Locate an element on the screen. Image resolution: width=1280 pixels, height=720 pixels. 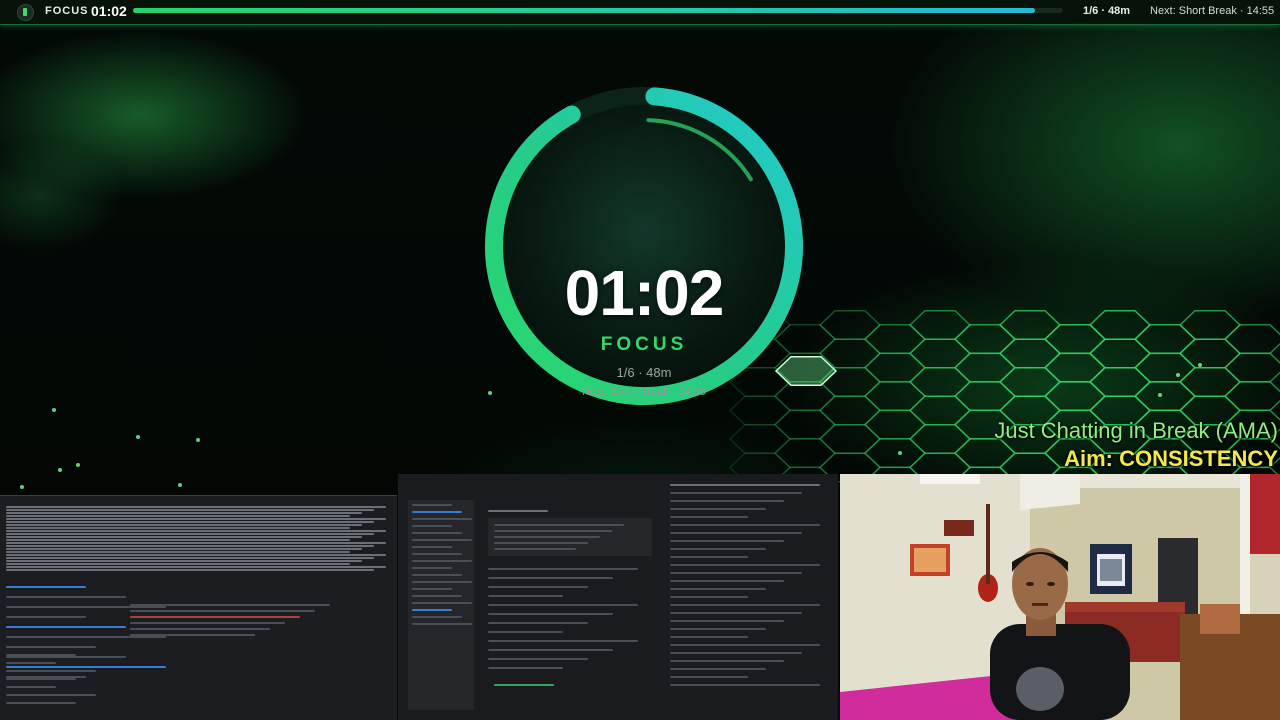
webcam-feed is located at coordinates (1060, 597).